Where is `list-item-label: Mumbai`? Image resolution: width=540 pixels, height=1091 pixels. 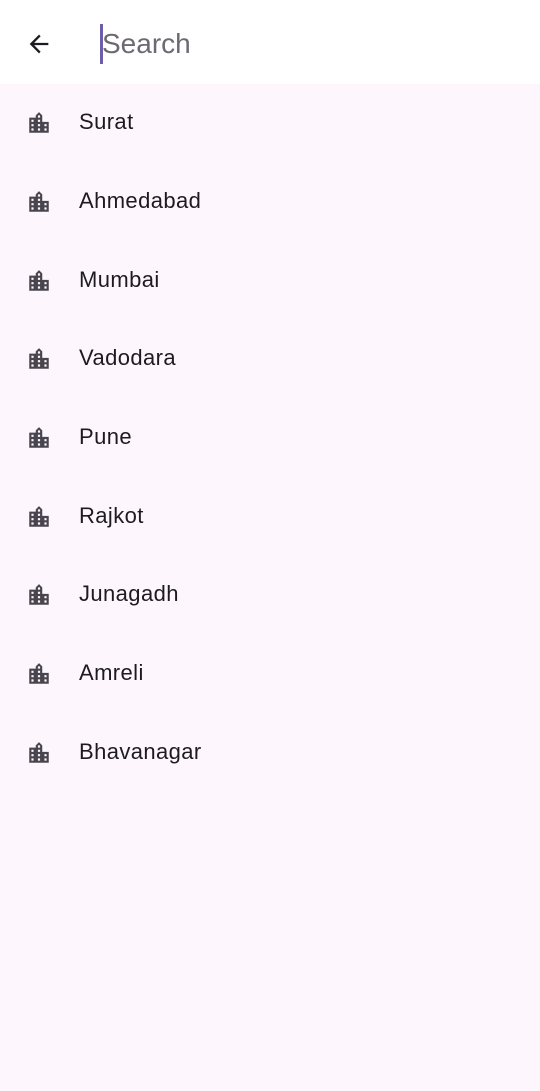
list-item-label: Mumbai is located at coordinates (119, 279).